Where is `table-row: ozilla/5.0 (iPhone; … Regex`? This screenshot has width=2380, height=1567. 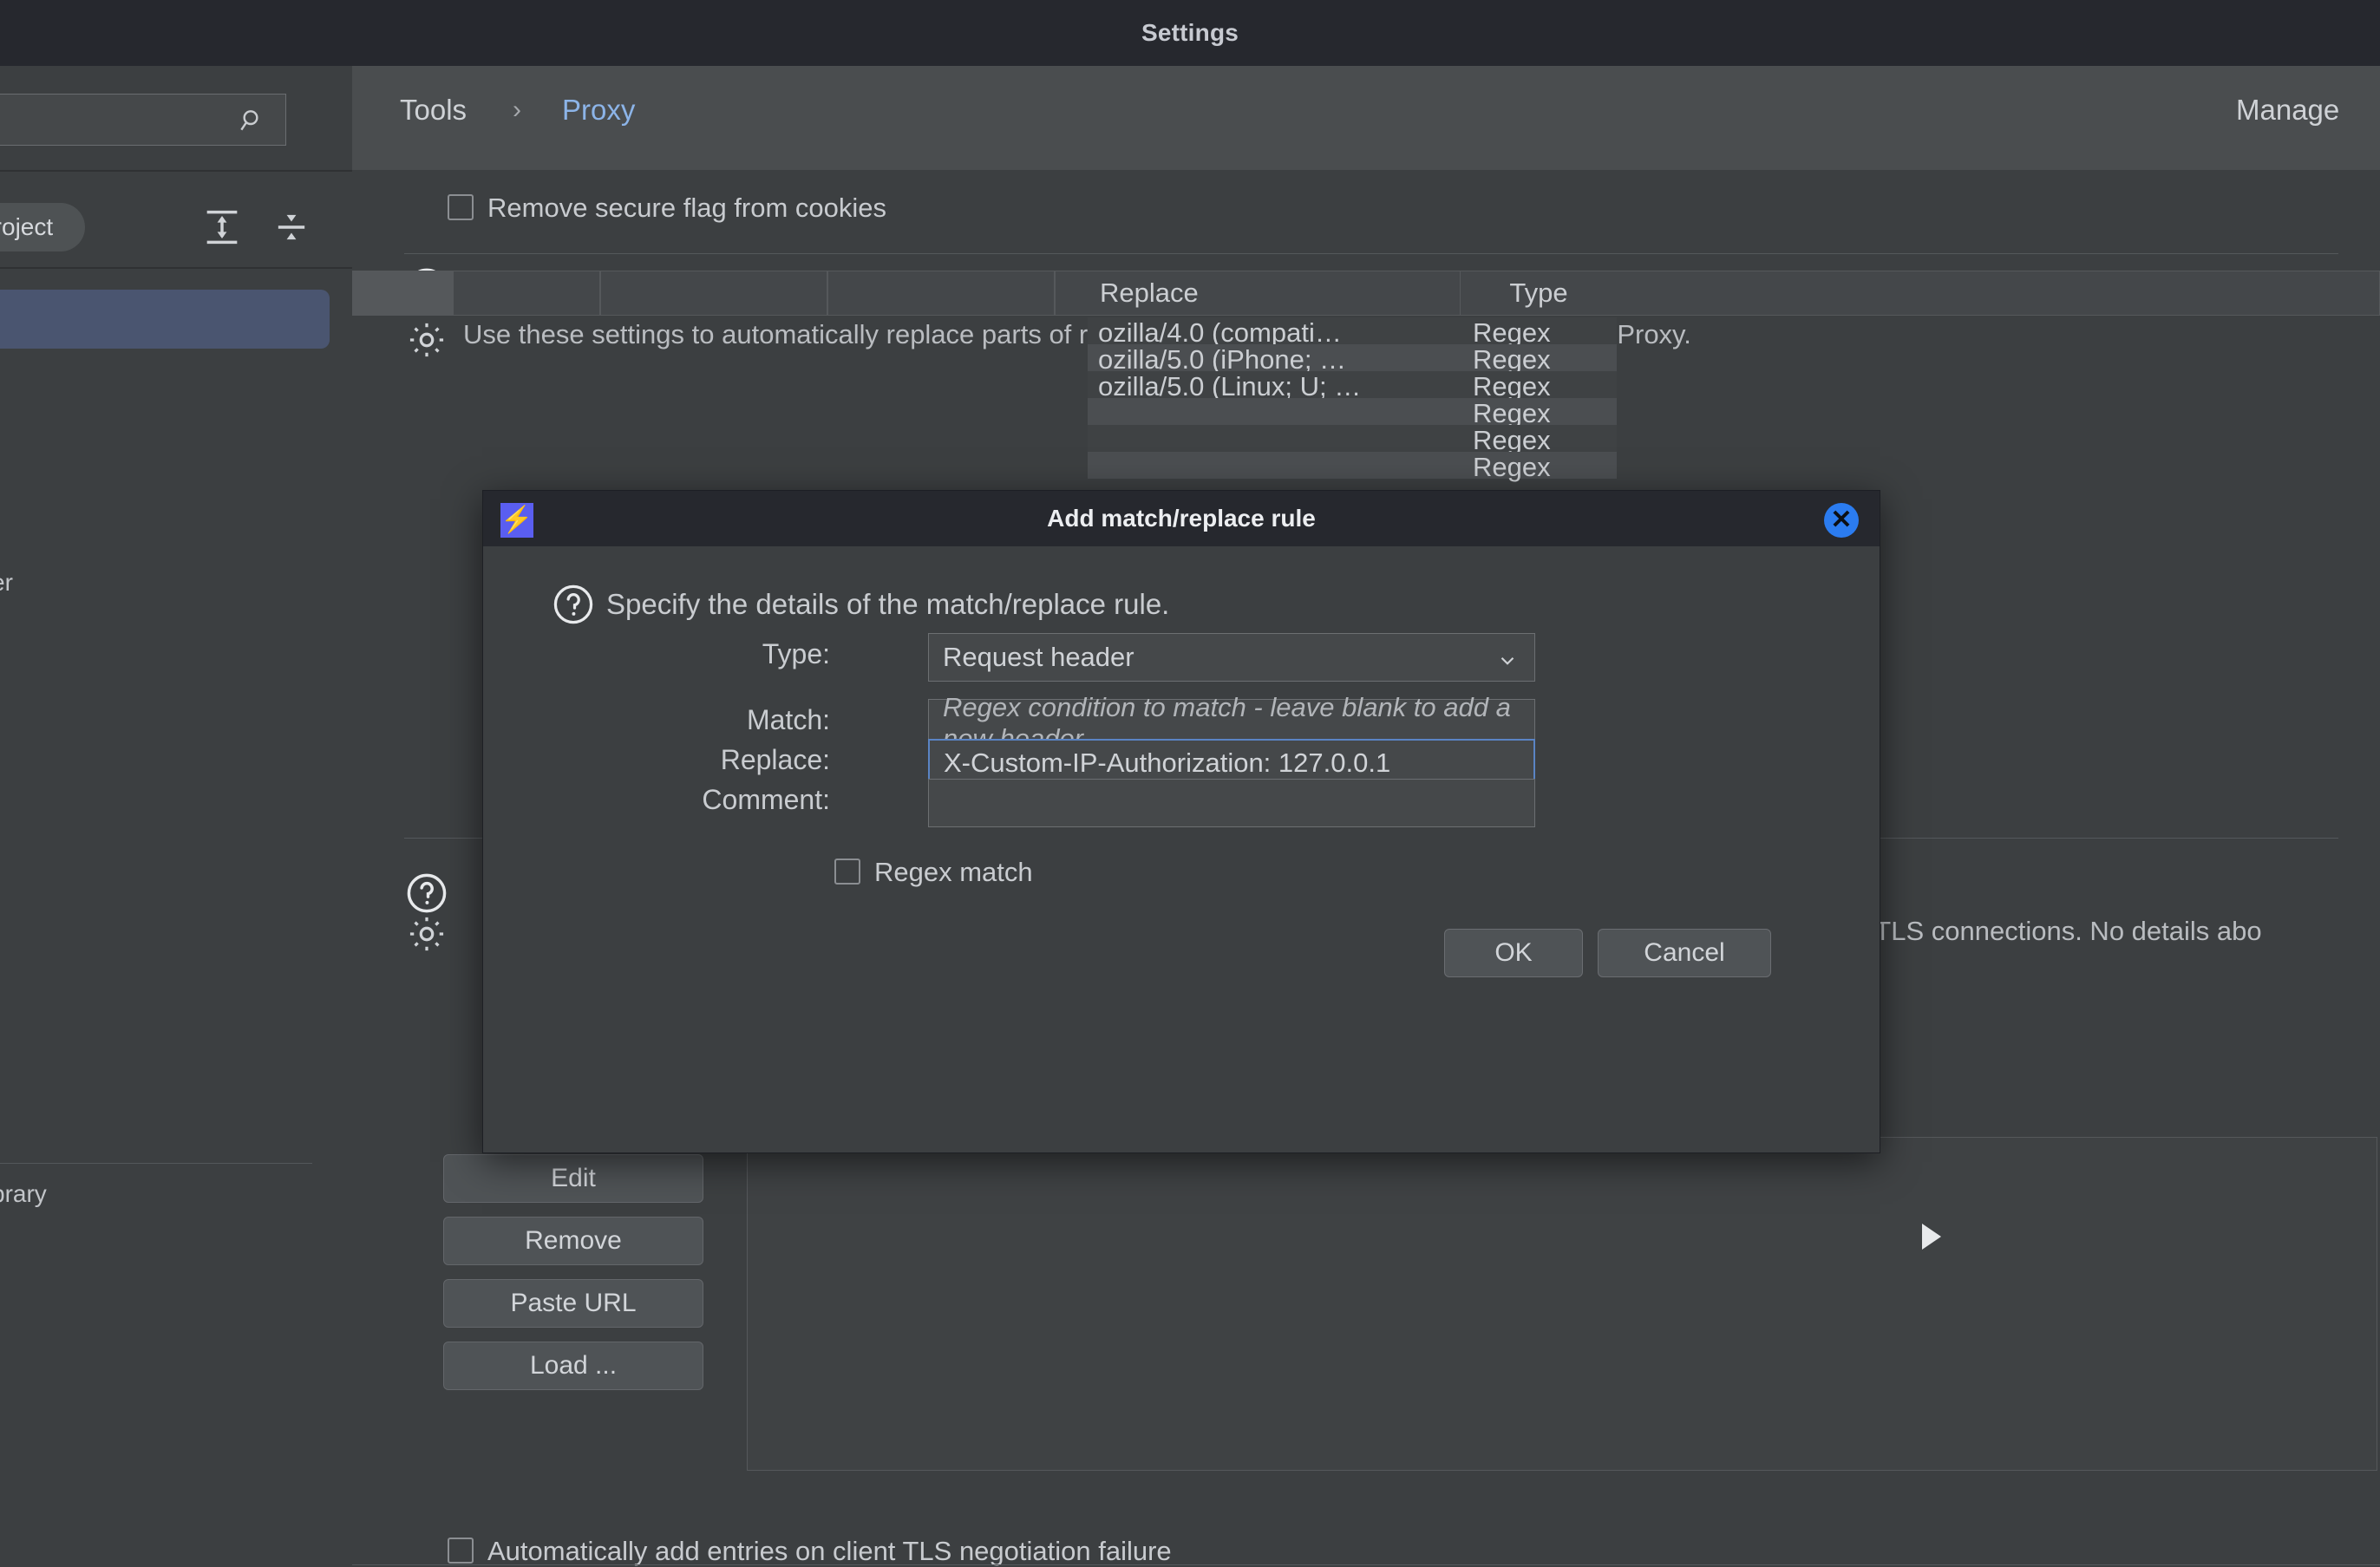 table-row: ozilla/5.0 (iPhone; … Regex is located at coordinates (1352, 359).